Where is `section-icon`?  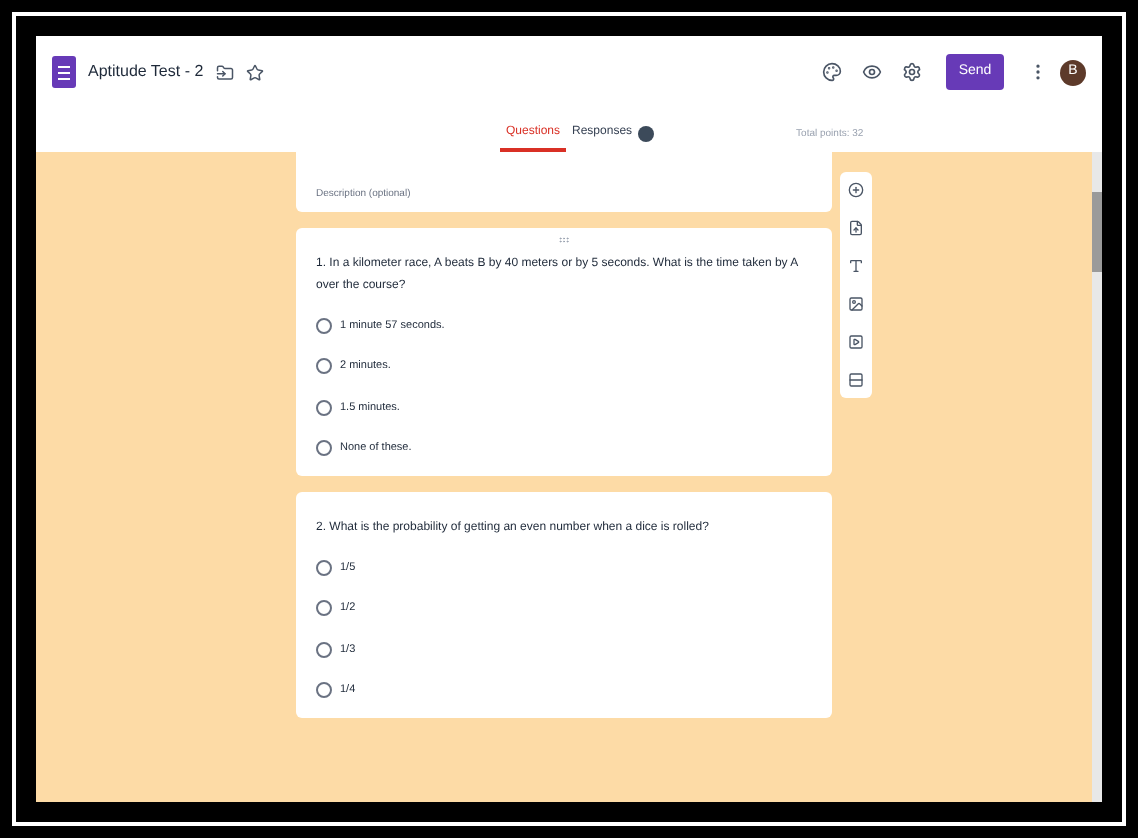 section-icon is located at coordinates (856, 380).